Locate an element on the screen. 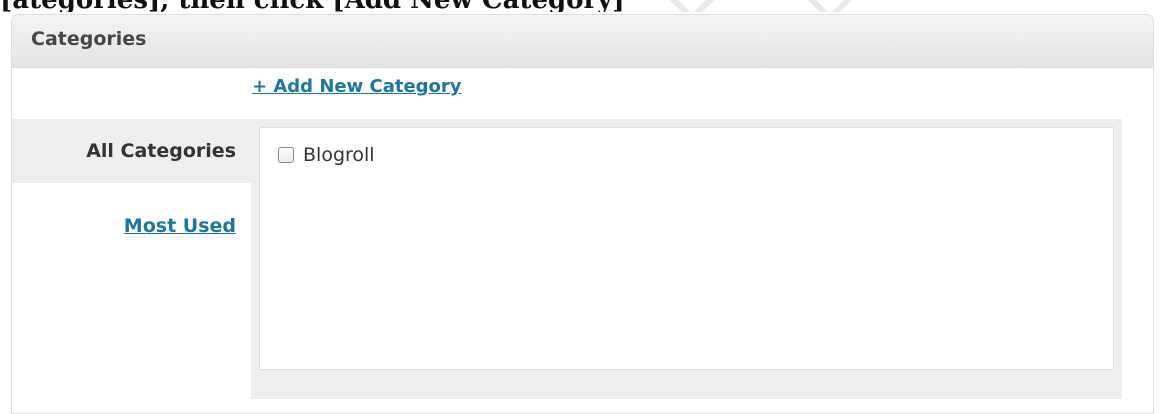 This screenshot has width=1165, height=414. category-tabs: All Categories Most Used is located at coordinates (131, 259).